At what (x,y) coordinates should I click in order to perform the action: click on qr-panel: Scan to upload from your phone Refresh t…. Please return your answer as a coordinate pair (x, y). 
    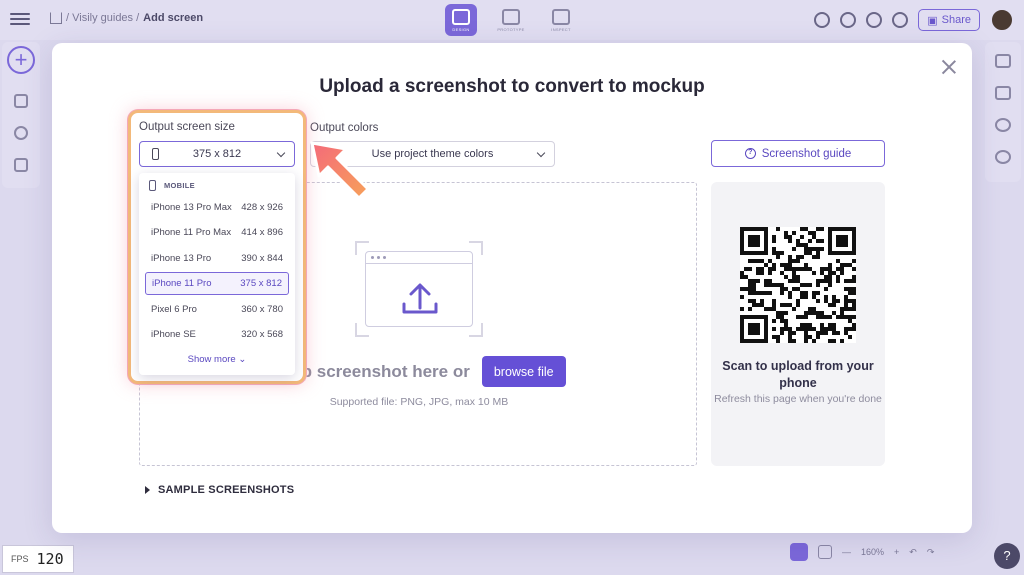
    Looking at the image, I should click on (798, 324).